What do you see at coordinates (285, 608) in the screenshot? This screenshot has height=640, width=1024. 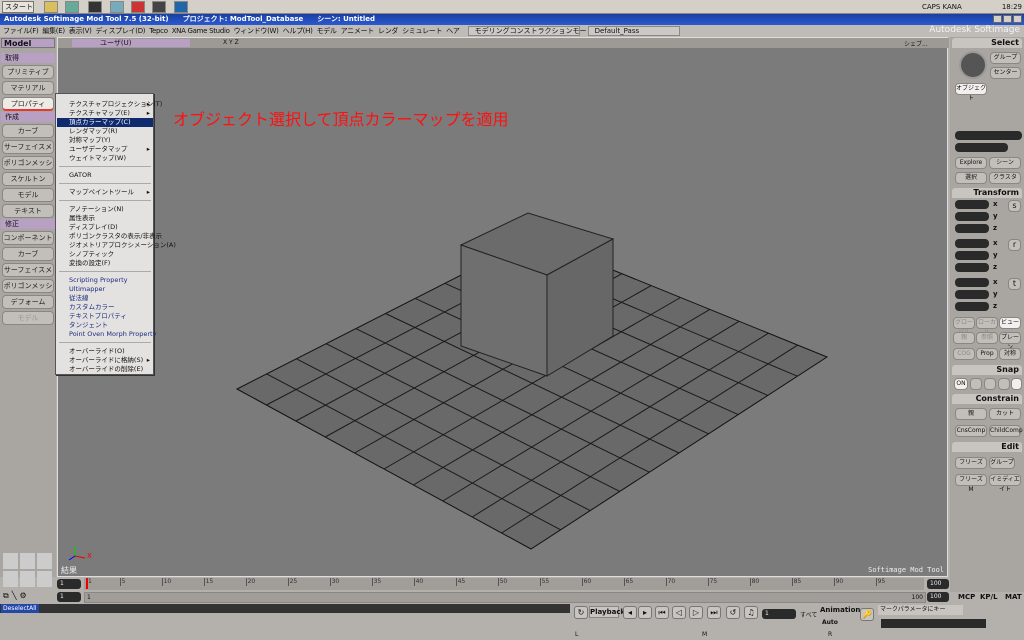 I see `command-line: DeselectAll` at bounding box center [285, 608].